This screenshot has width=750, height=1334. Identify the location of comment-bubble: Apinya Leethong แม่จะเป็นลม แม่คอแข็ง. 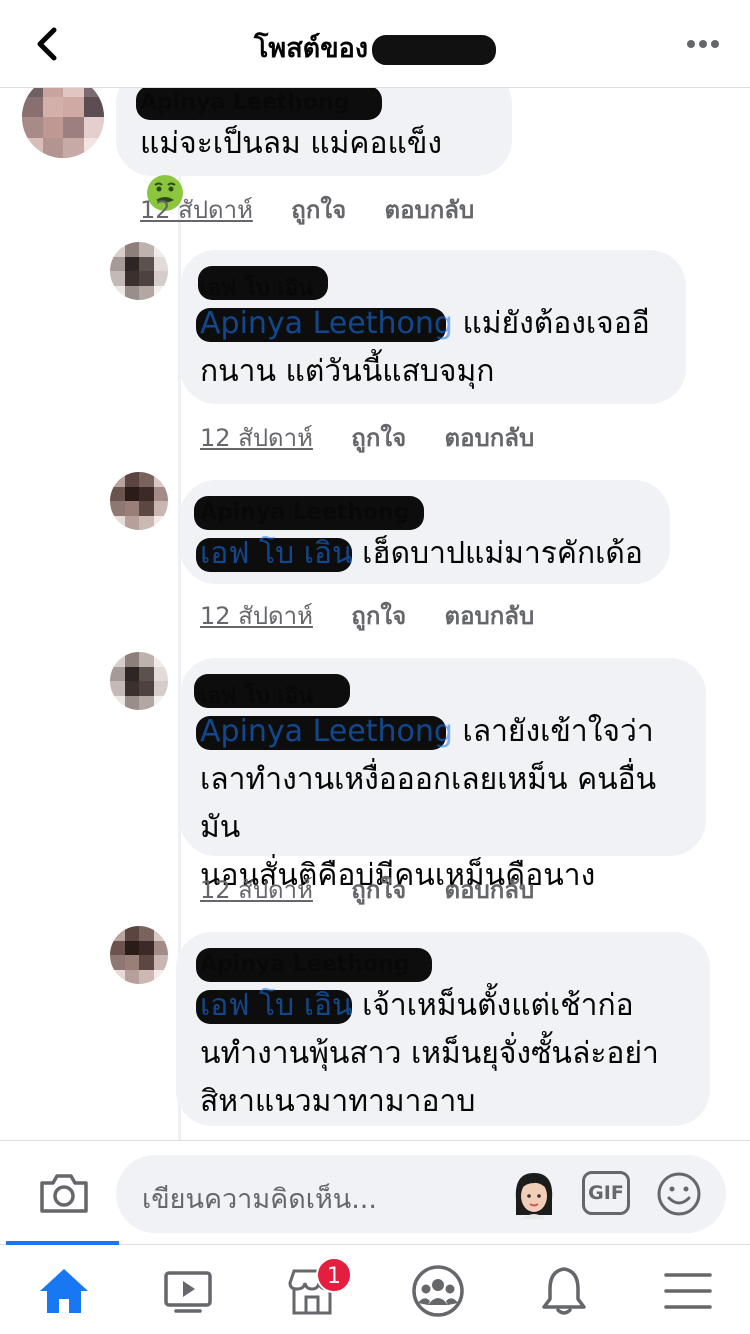
(314, 149).